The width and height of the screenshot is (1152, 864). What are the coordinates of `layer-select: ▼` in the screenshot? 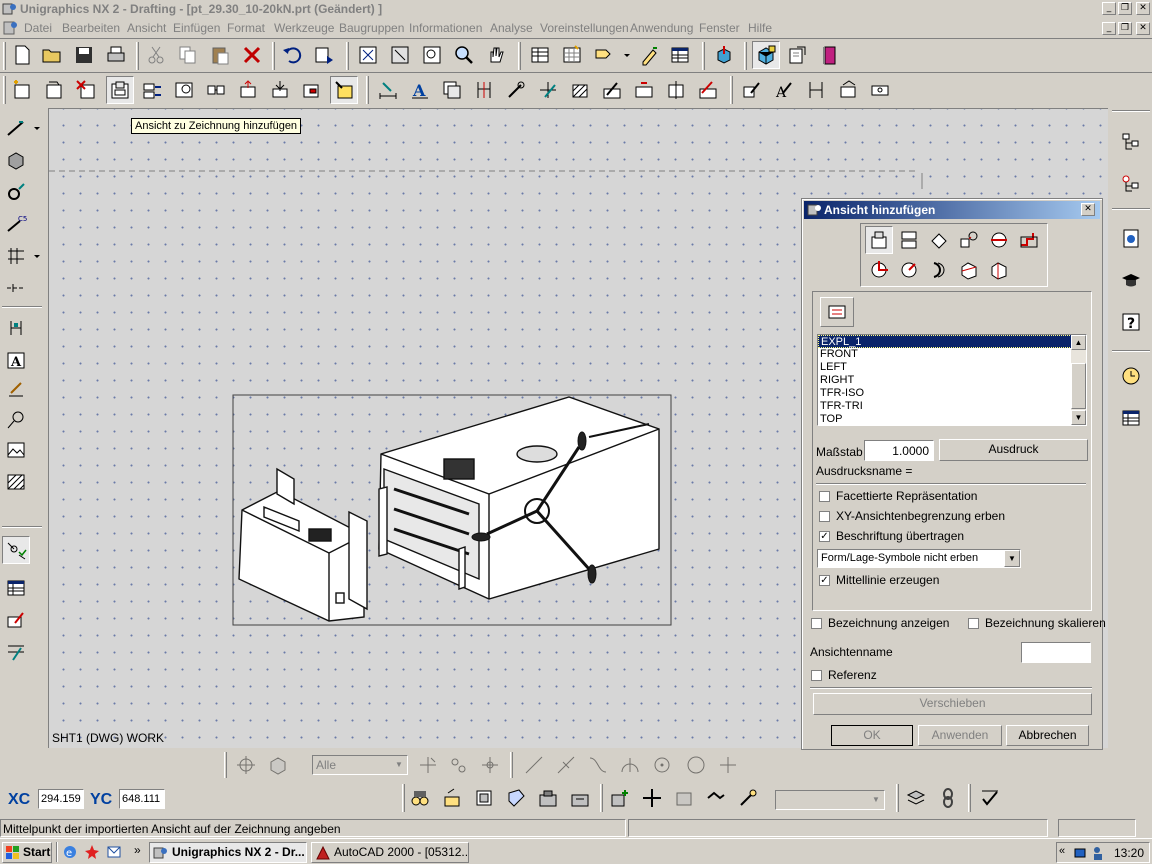 It's located at (830, 800).